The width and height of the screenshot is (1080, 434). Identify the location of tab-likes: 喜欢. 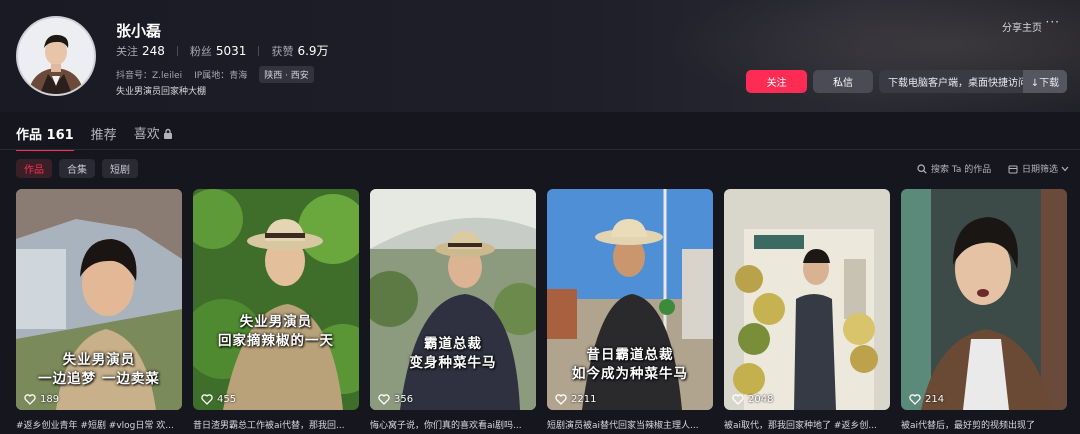
(153, 137).